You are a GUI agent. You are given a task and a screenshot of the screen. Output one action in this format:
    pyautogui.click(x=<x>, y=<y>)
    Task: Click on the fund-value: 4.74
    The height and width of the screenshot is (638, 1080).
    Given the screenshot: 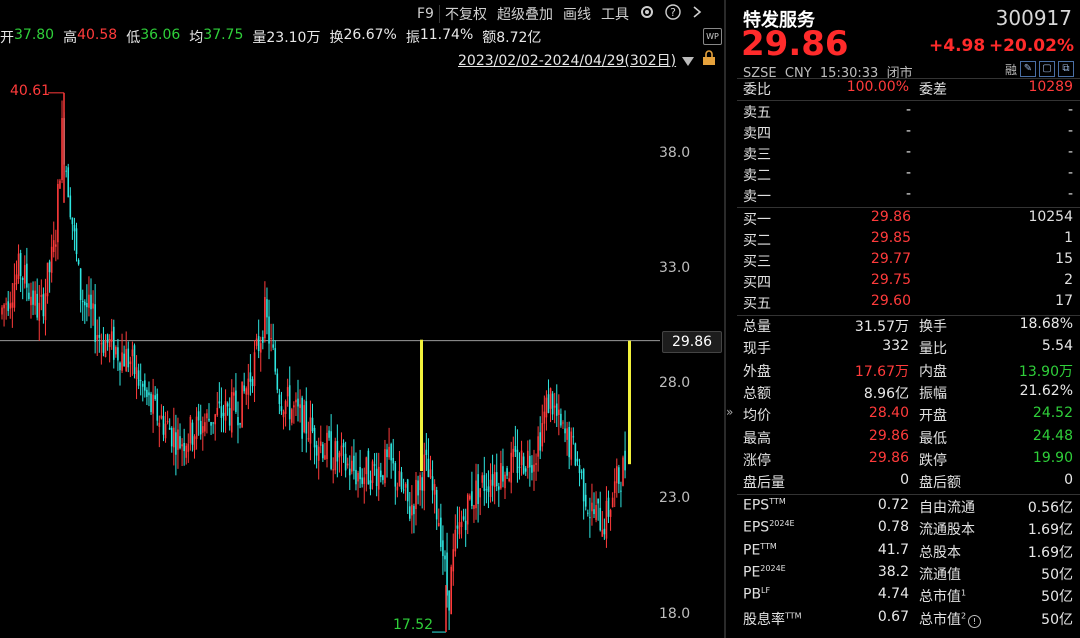 What is the action you would take?
    pyautogui.click(x=893, y=594)
    